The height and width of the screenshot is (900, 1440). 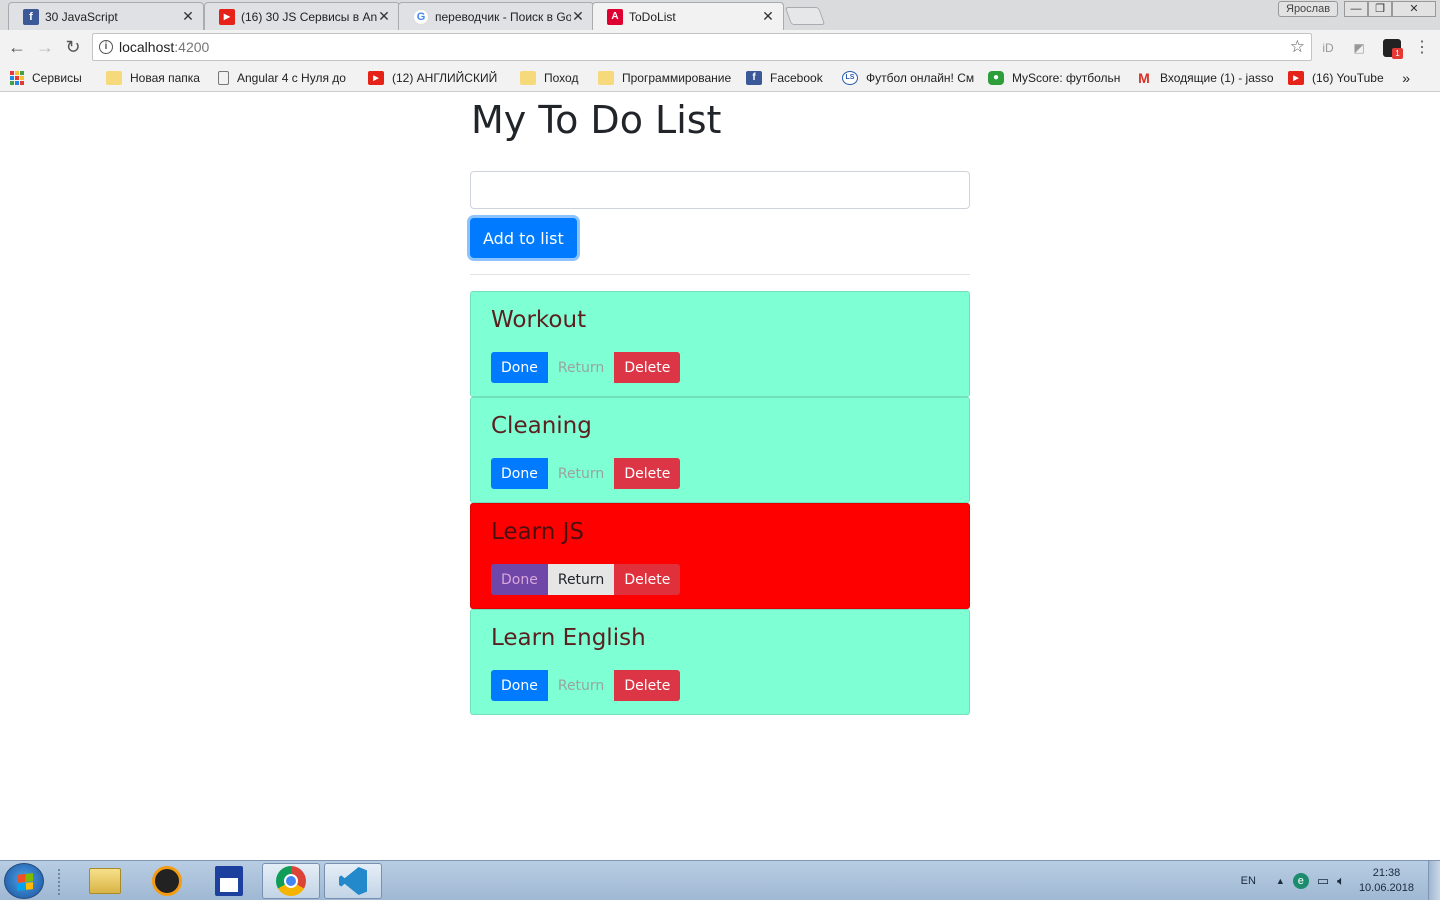 I want to click on bookmark-label: Программирование, so click(x=677, y=77).